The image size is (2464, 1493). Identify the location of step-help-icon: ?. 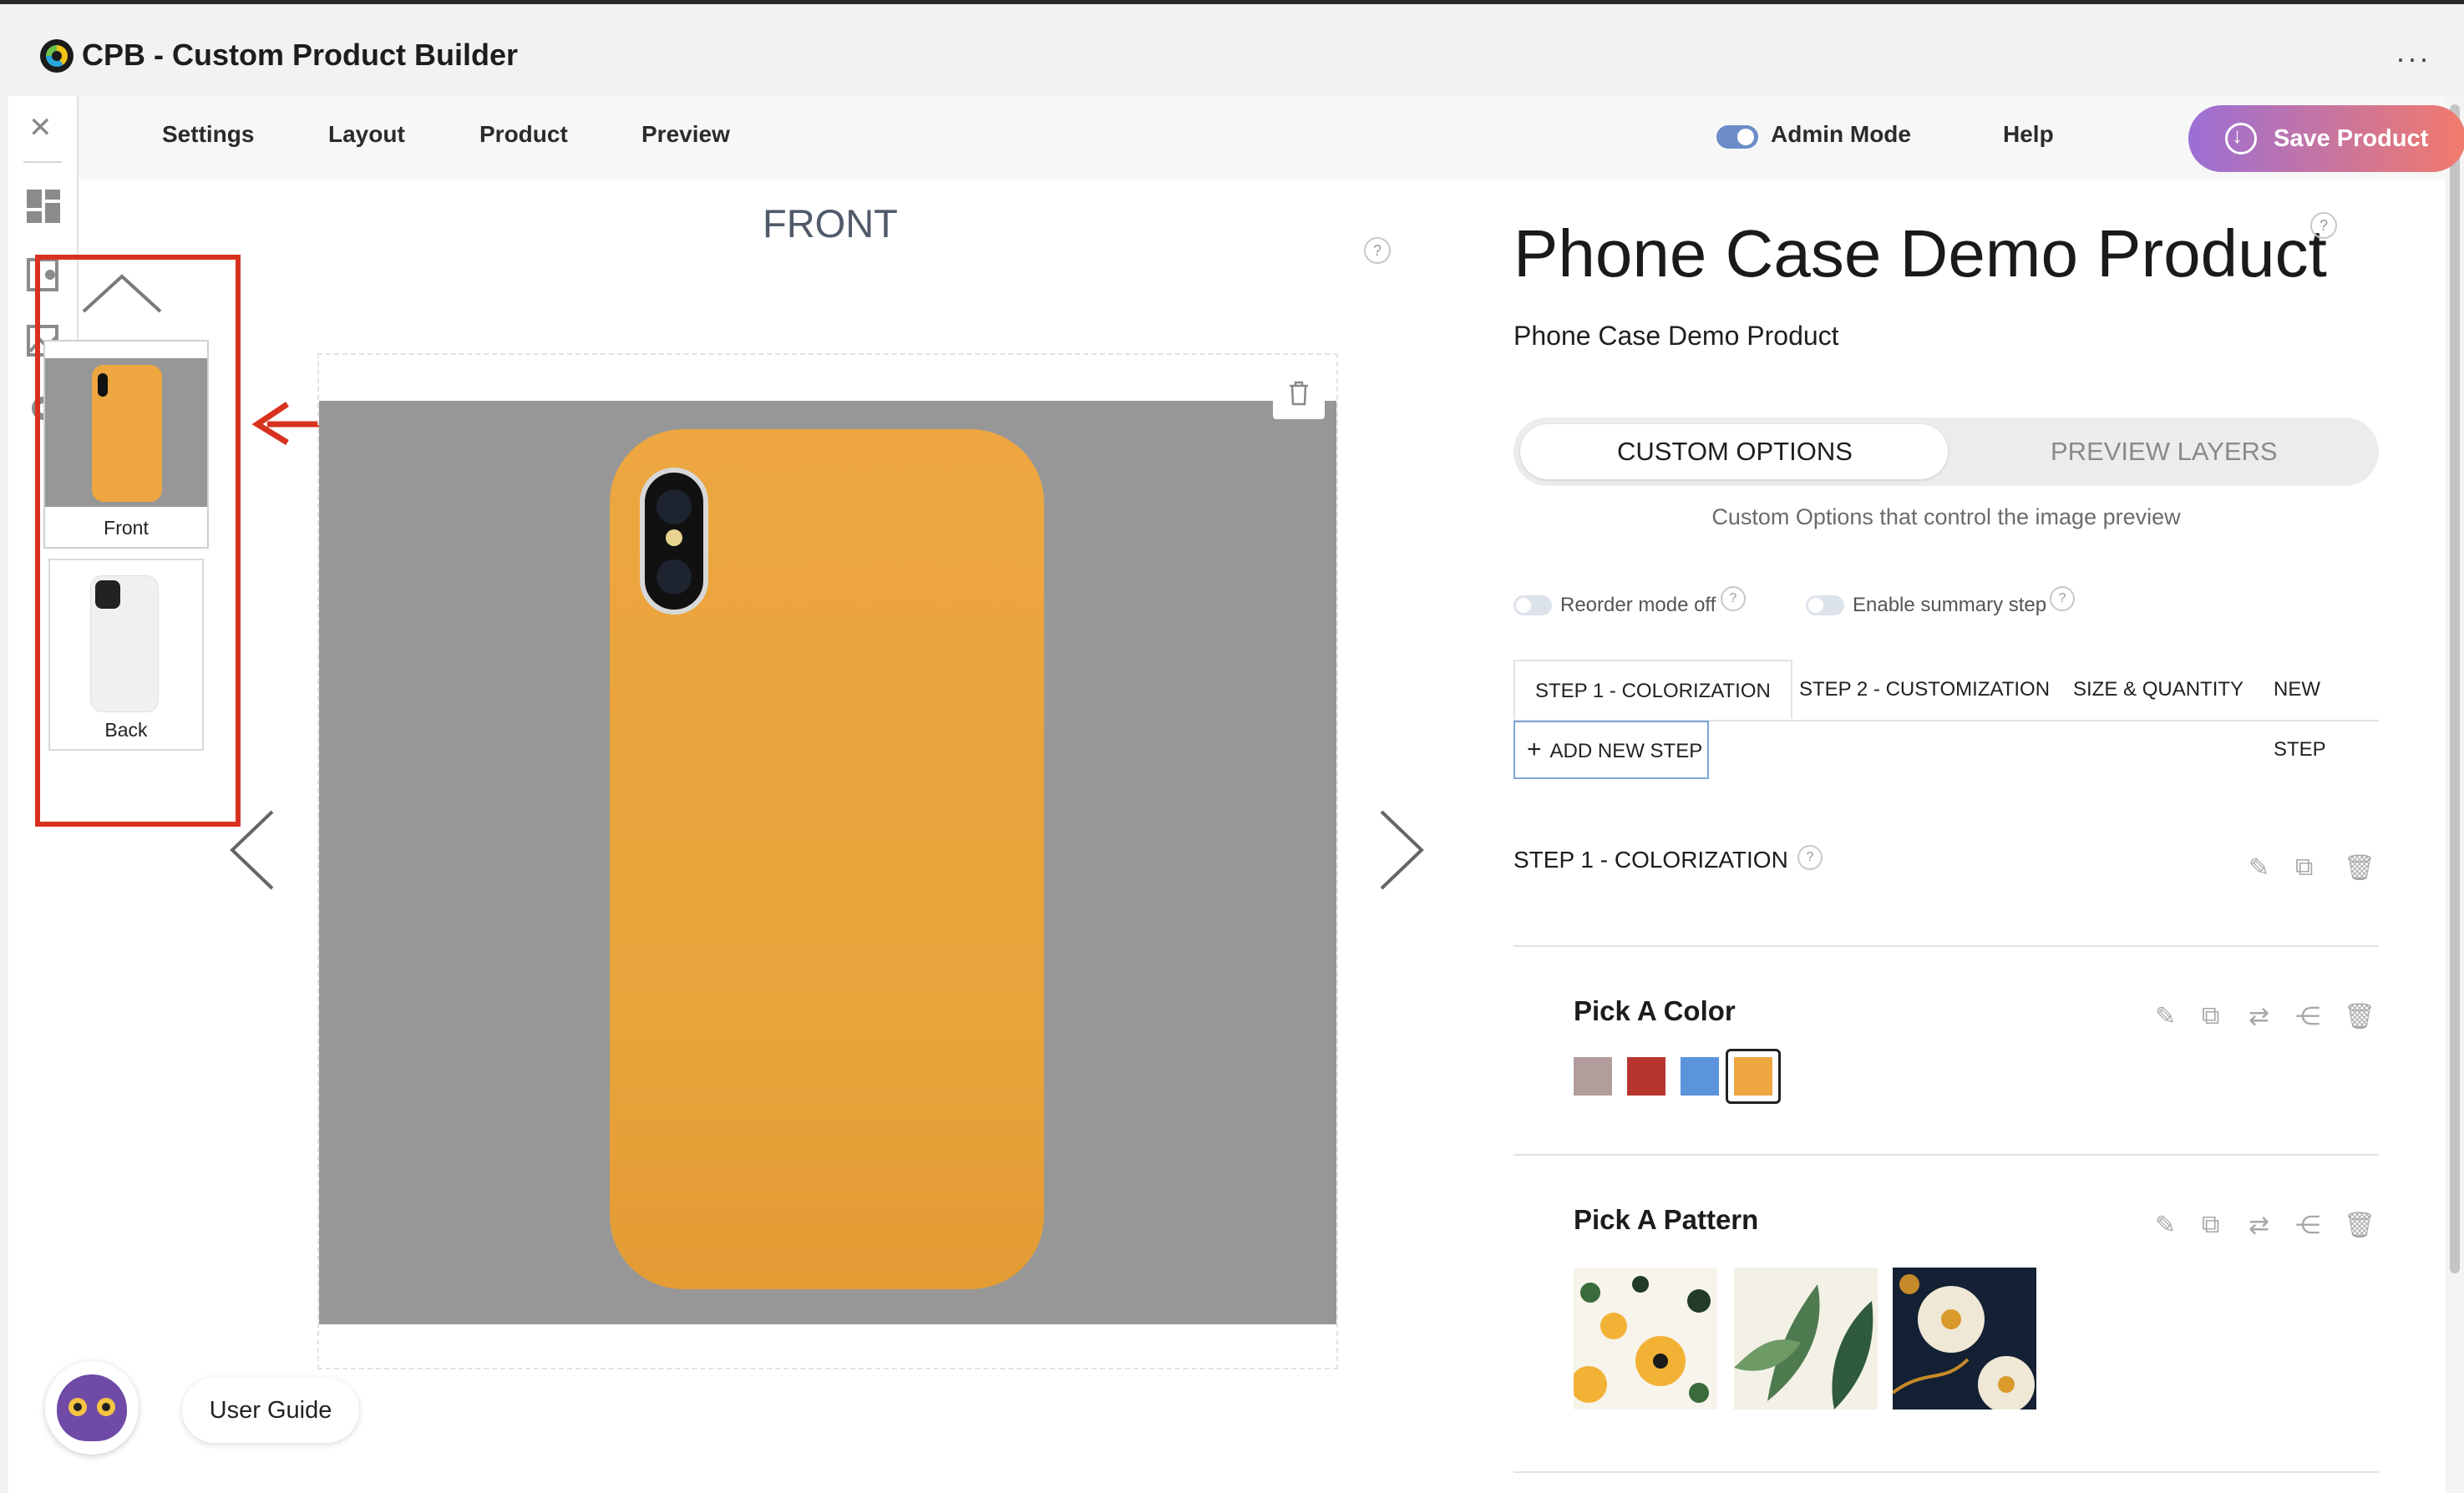
(1810, 857).